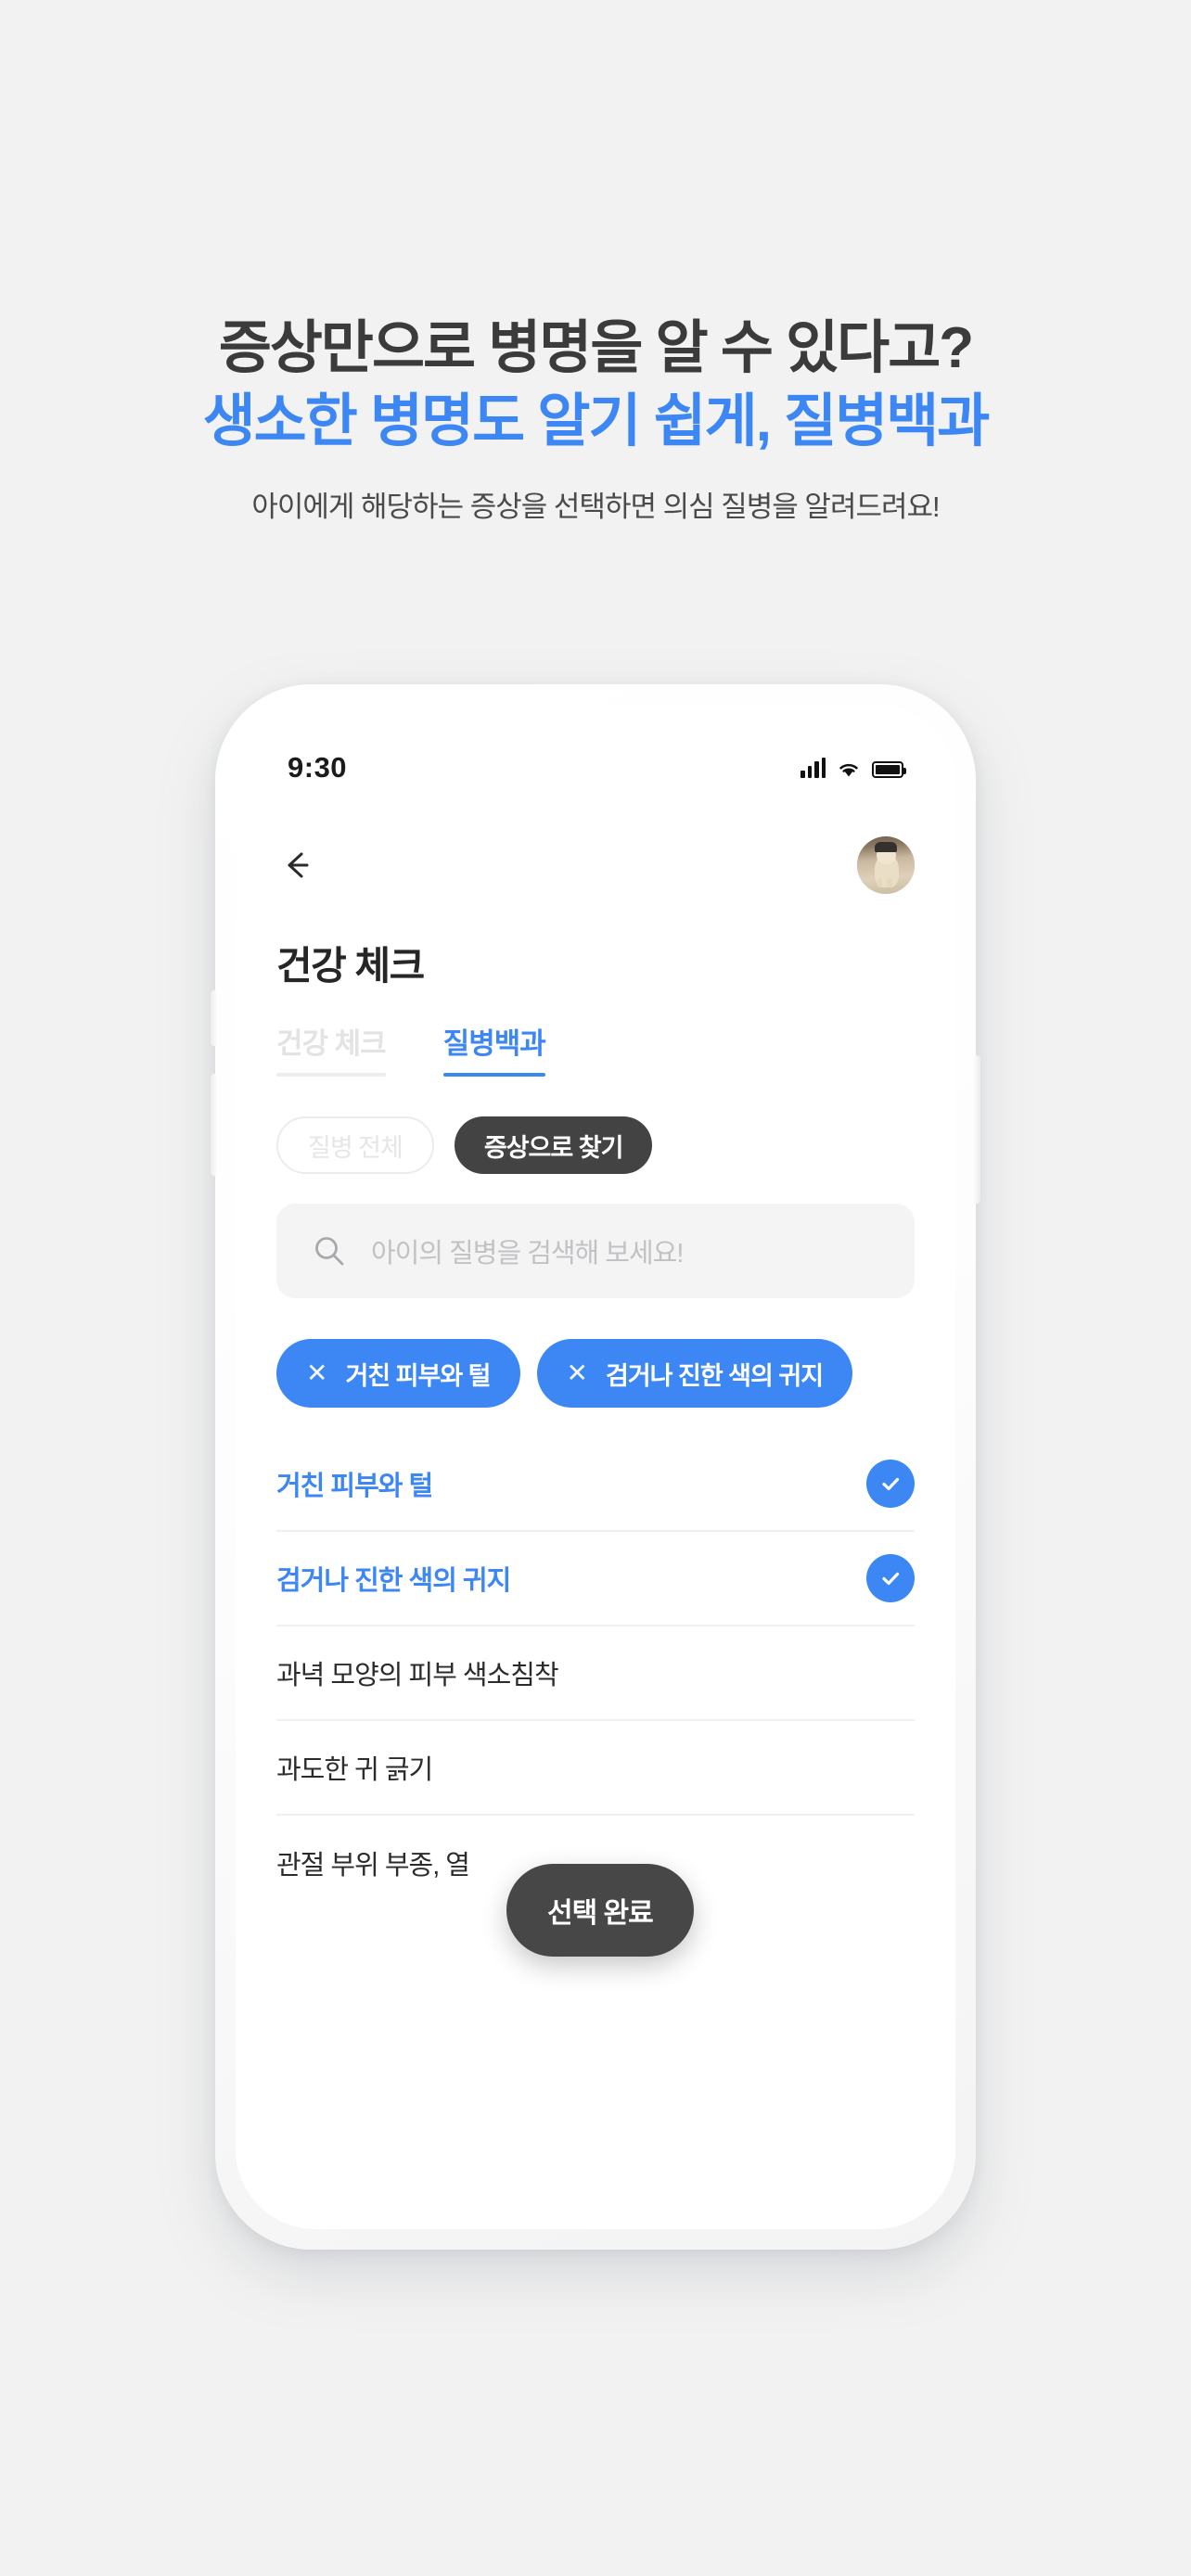 The height and width of the screenshot is (2576, 1191). I want to click on list-item: 거친 피부와 털, so click(595, 1485).